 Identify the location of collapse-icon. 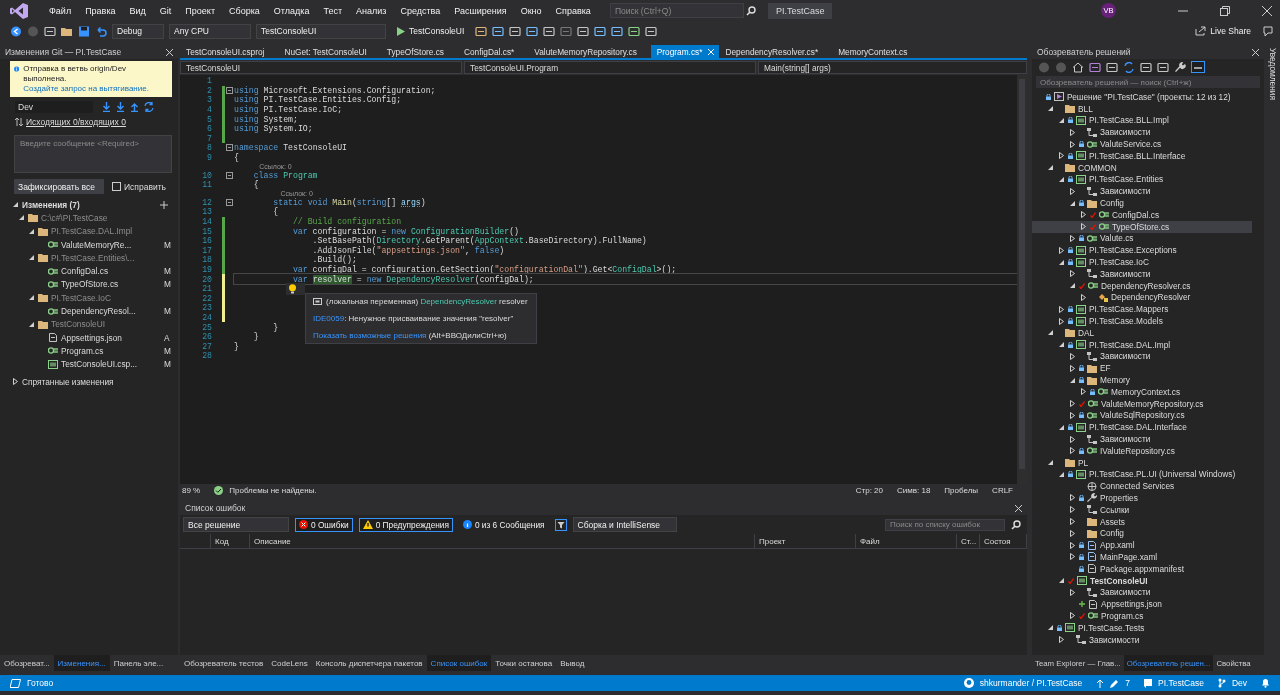
(229, 90).